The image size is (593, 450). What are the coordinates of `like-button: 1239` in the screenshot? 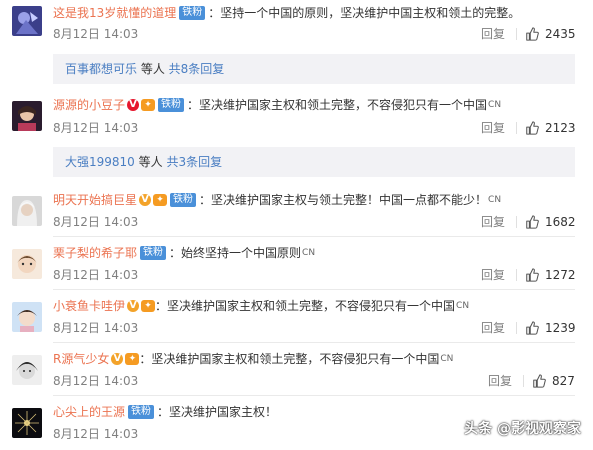 It's located at (550, 328).